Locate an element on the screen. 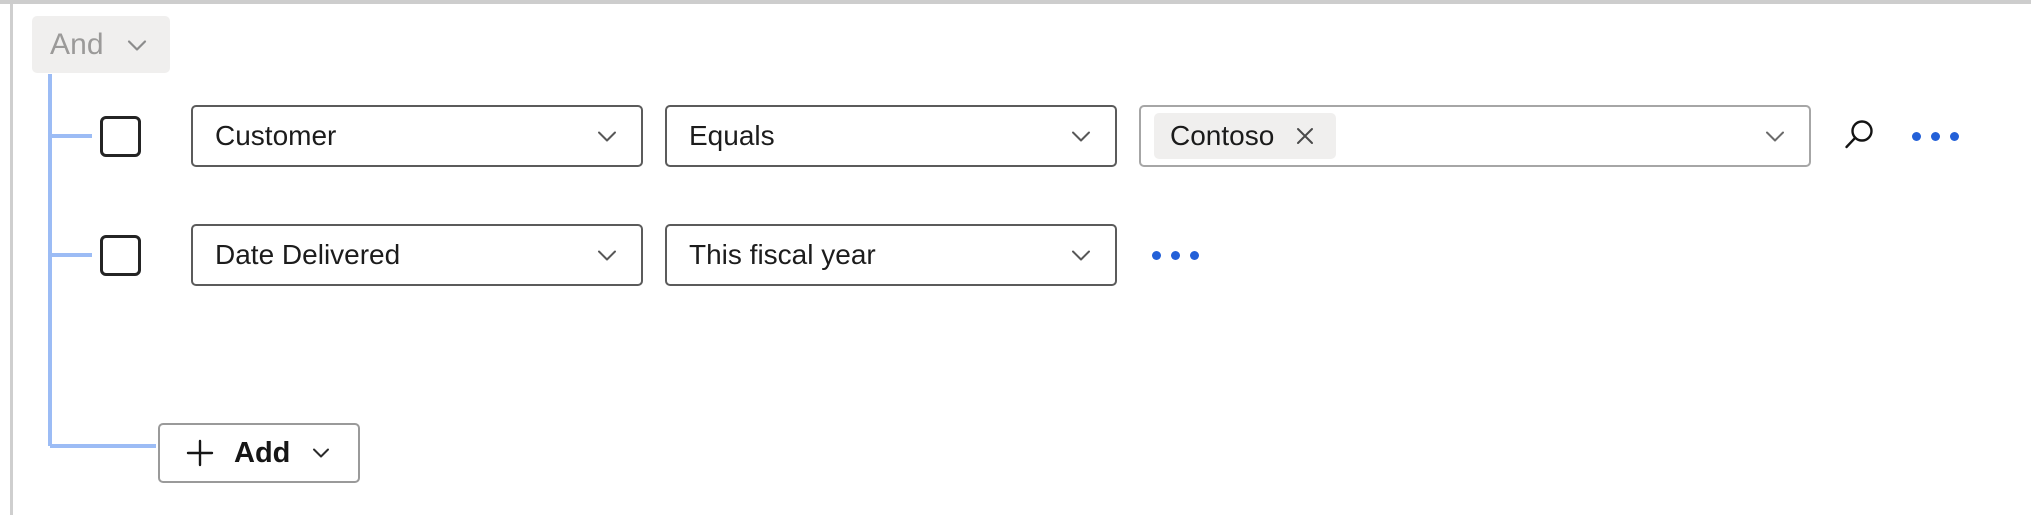 The width and height of the screenshot is (2031, 515). filter-condition-row: Date Delivered This fiscal year is located at coordinates (651, 255).